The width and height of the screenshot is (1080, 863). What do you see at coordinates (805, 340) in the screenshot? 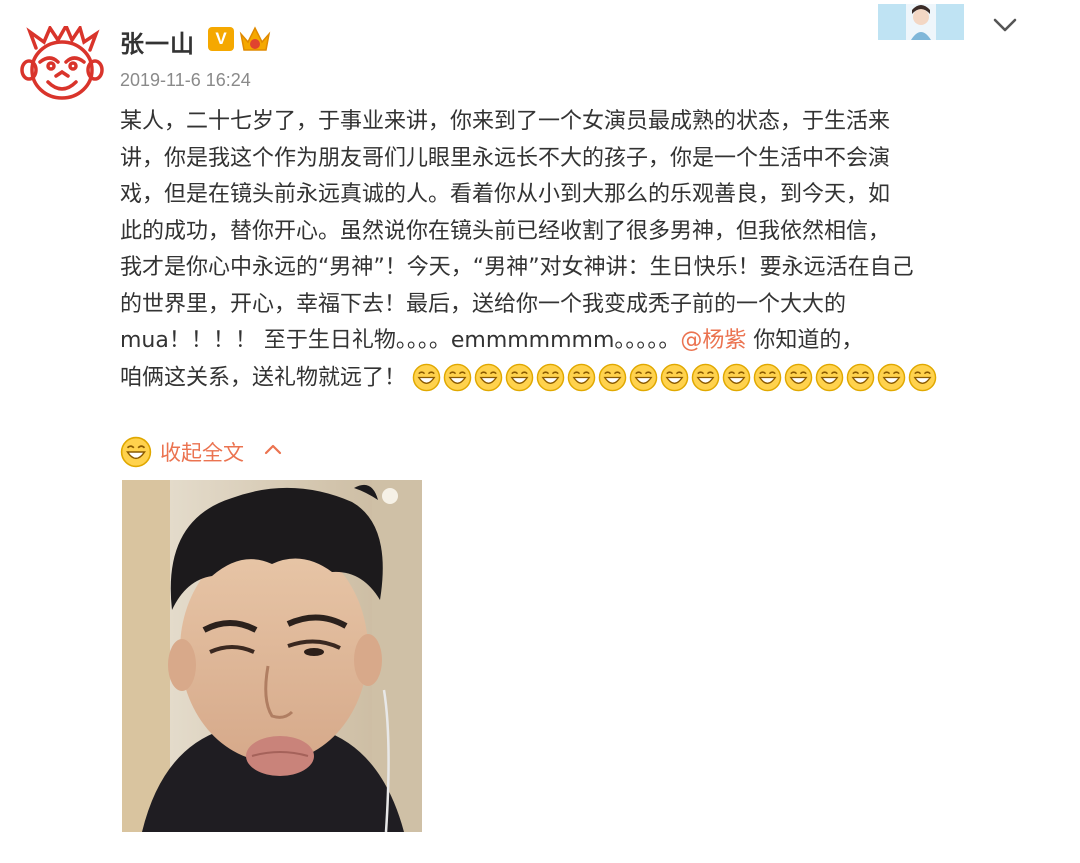
I see `post-text-segment: 你知道的，` at bounding box center [805, 340].